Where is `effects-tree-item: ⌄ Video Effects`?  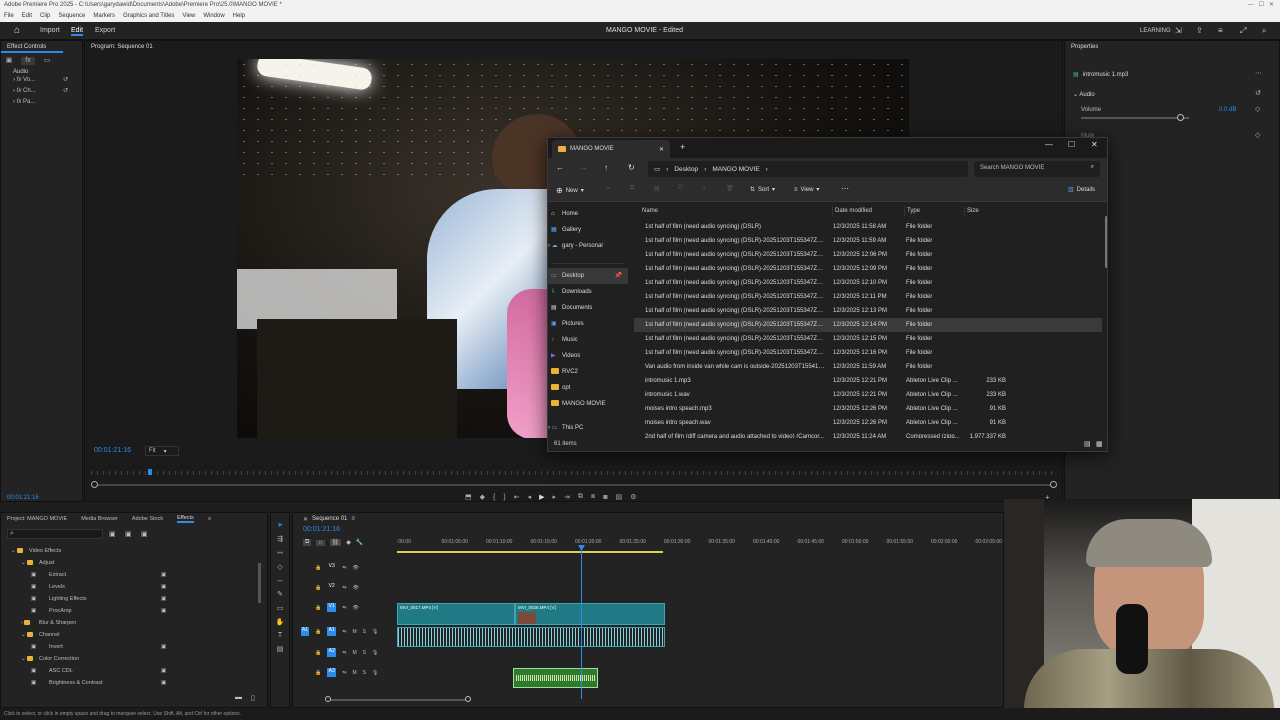
effects-tree-item: ⌄ Video Effects is located at coordinates (136, 551).